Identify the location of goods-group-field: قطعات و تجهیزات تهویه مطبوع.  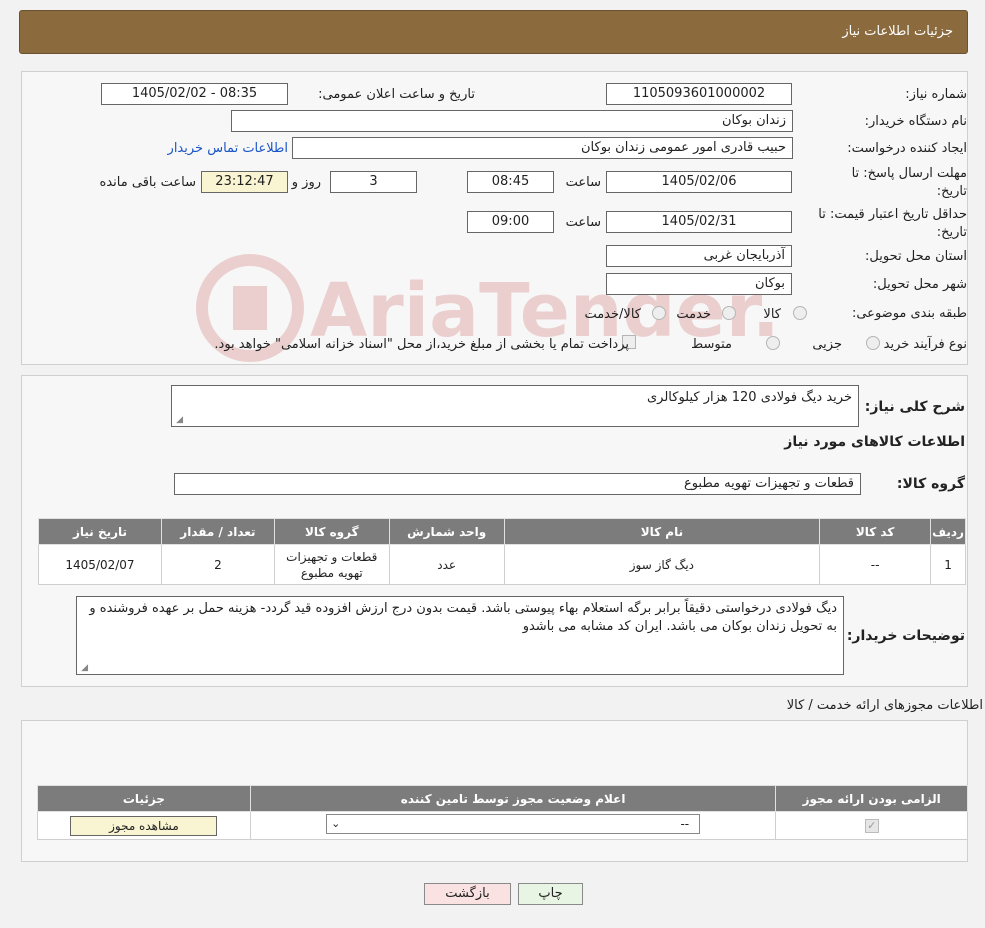
(517, 484).